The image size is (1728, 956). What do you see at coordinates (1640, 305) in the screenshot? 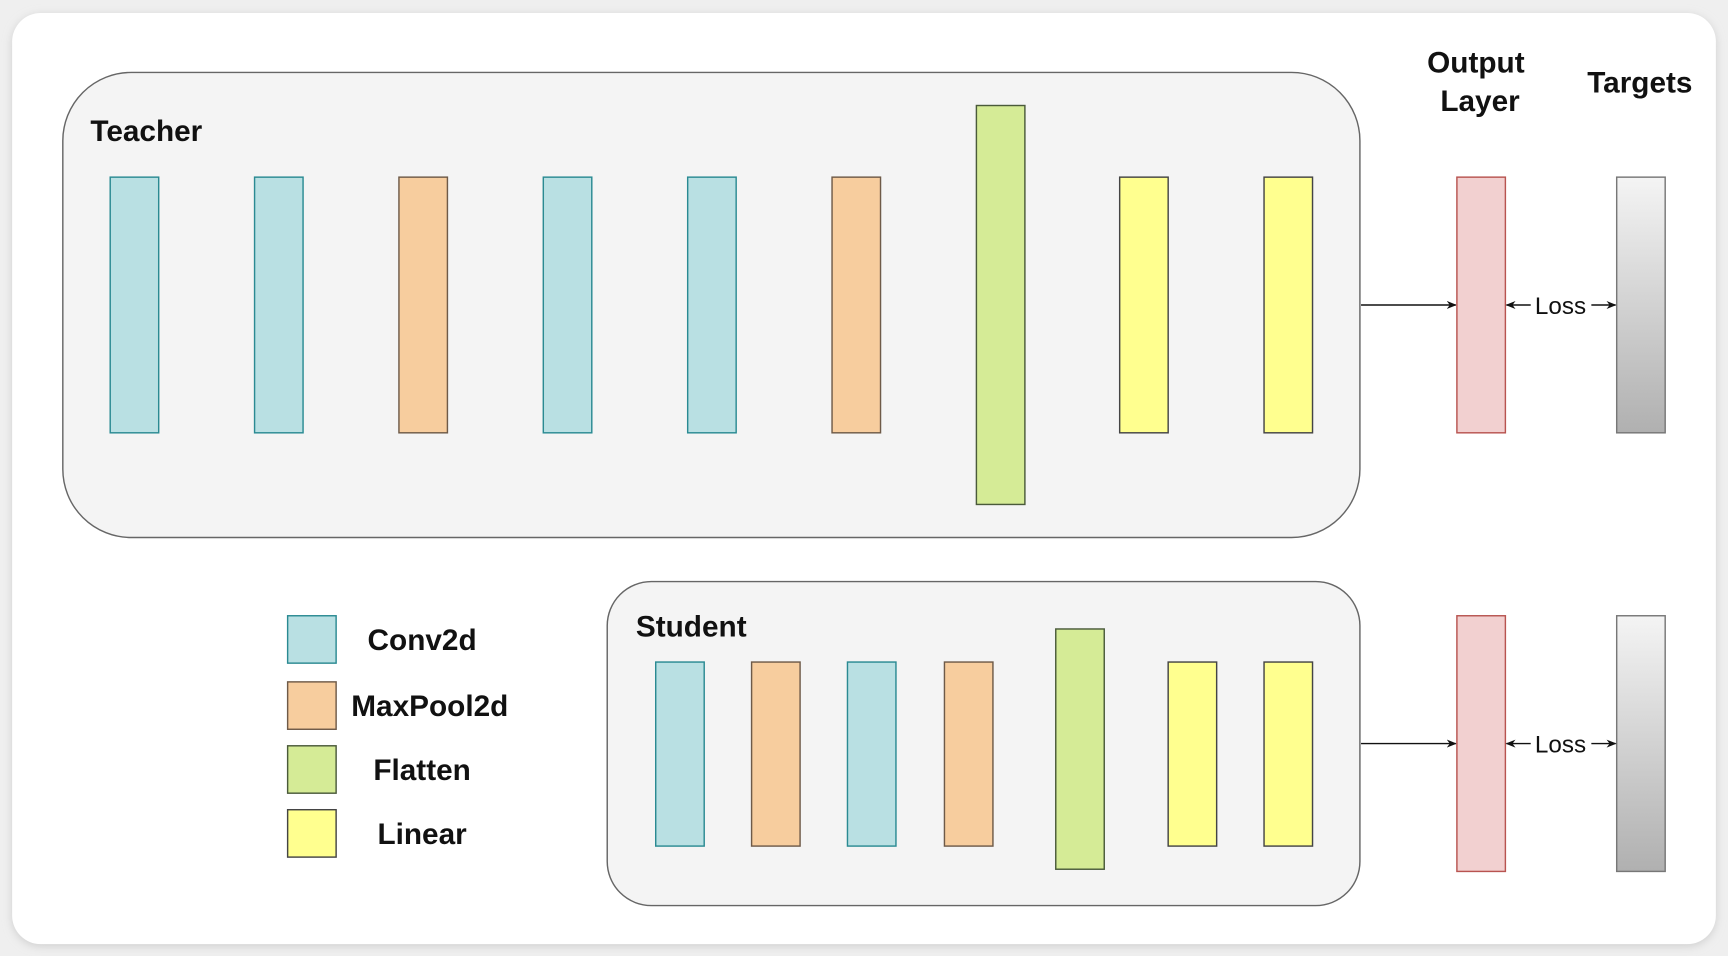
I see `teacher-targets` at bounding box center [1640, 305].